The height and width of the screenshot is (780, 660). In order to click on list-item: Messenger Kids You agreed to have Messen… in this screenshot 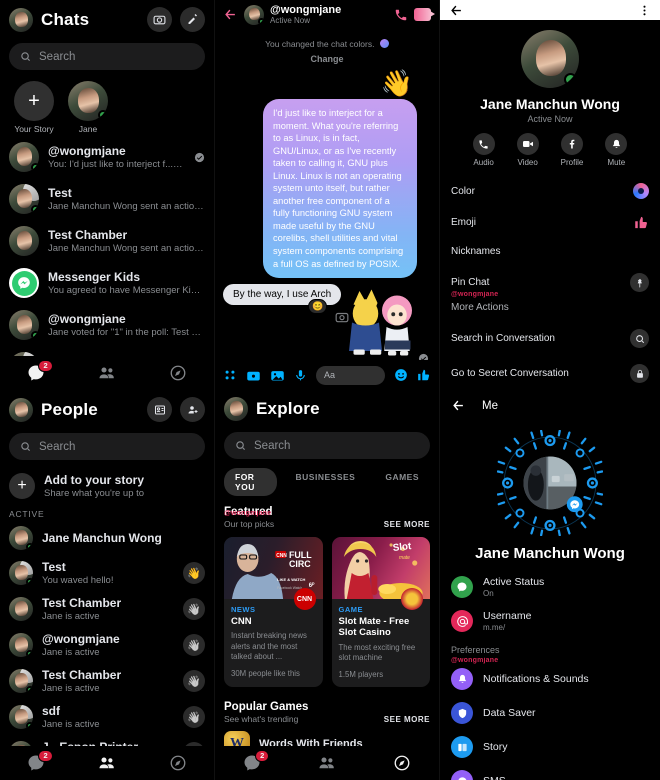, I will do `click(107, 283)`.